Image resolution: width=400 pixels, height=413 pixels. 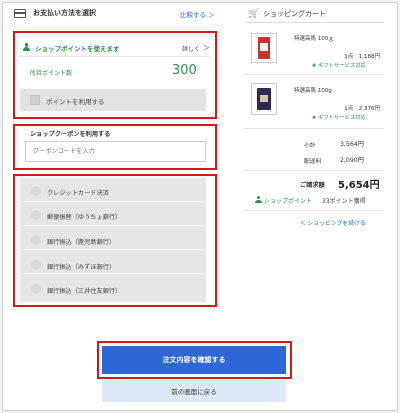 I want to click on method-label: 郵便振替（ゆうちょ銀行）, so click(x=84, y=217).